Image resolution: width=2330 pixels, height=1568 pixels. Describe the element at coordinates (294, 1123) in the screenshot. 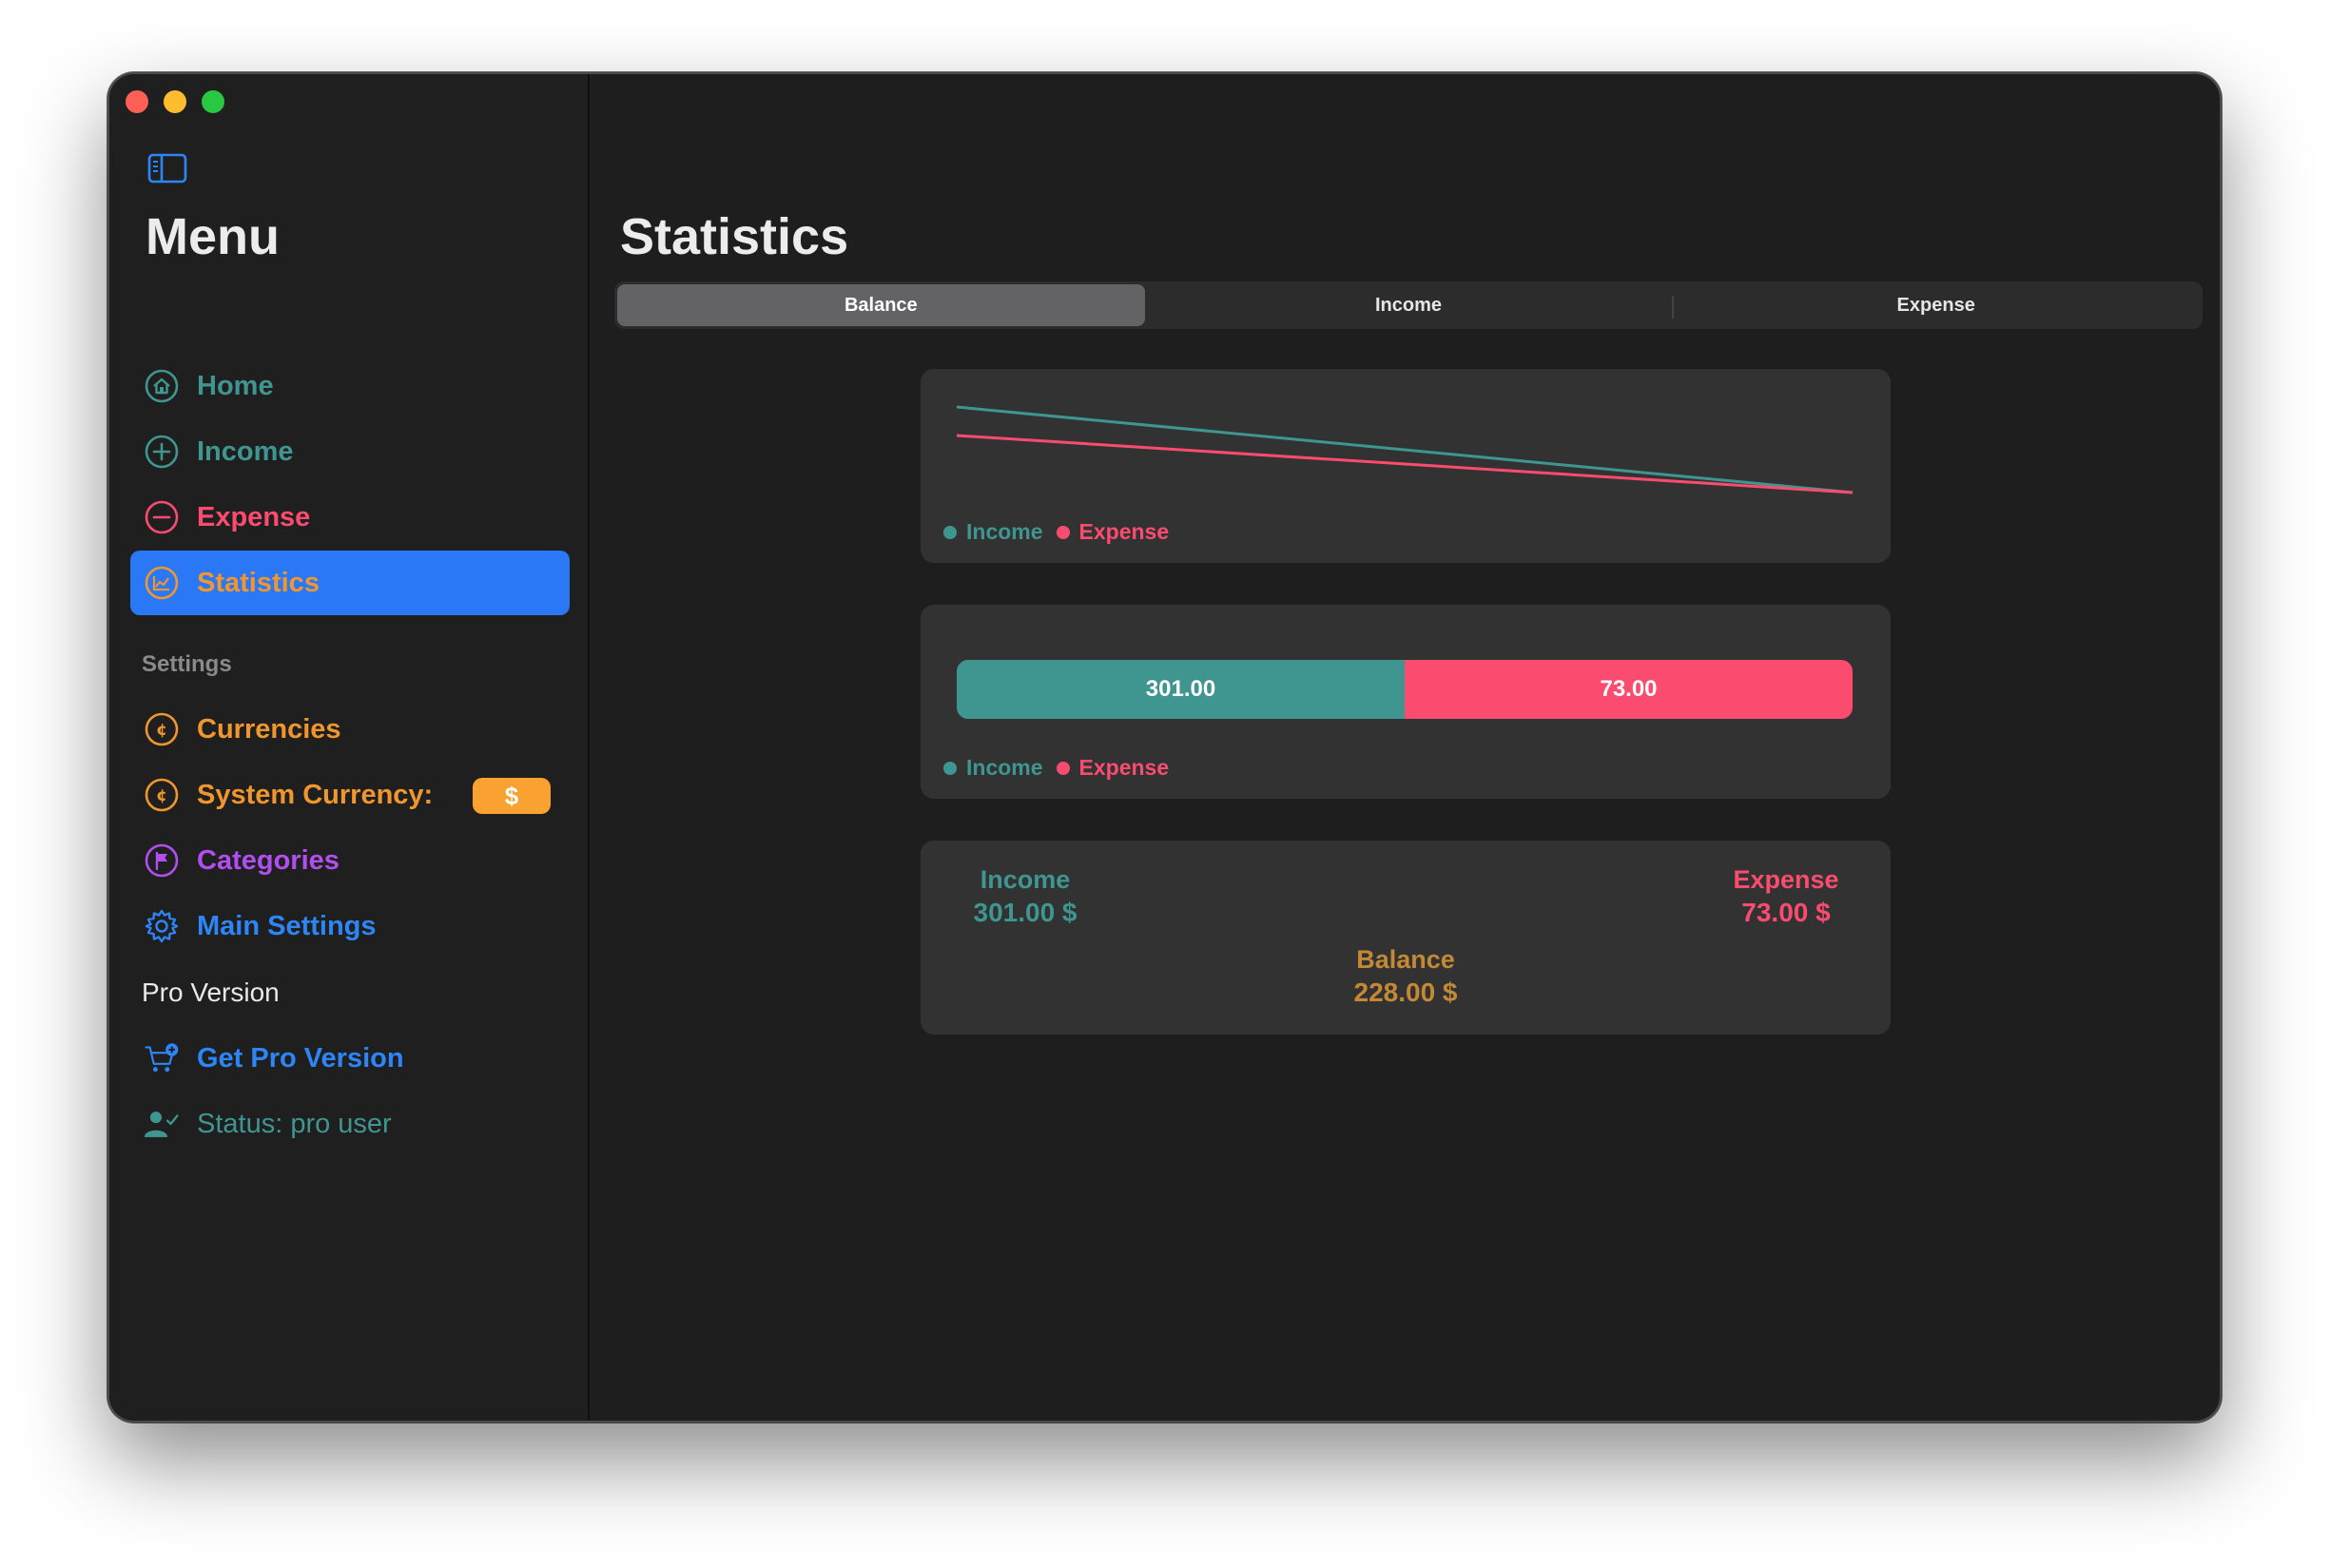

I see `sidebar-item-label: Status: pro user` at that location.